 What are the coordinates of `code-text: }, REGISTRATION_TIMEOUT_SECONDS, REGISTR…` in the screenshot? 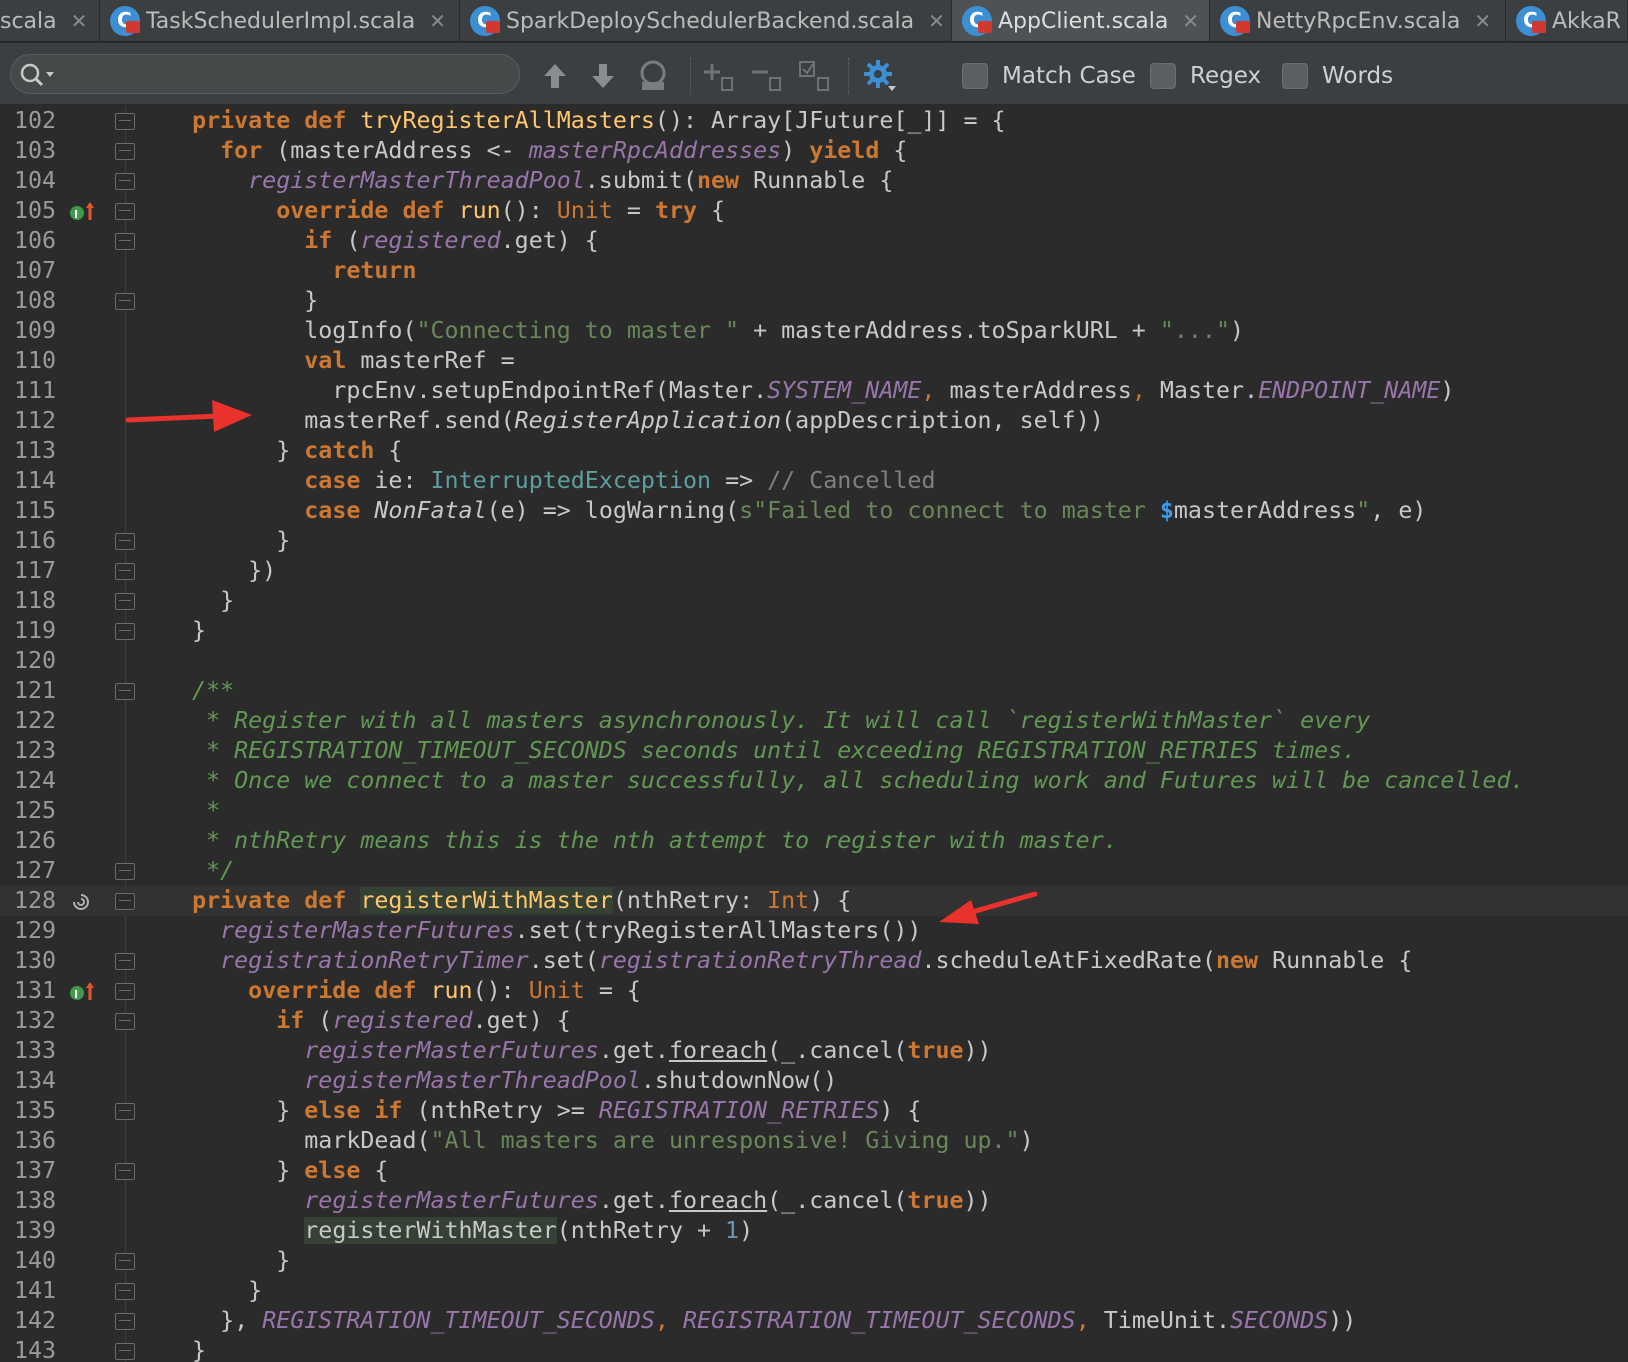 It's located at (760, 1320).